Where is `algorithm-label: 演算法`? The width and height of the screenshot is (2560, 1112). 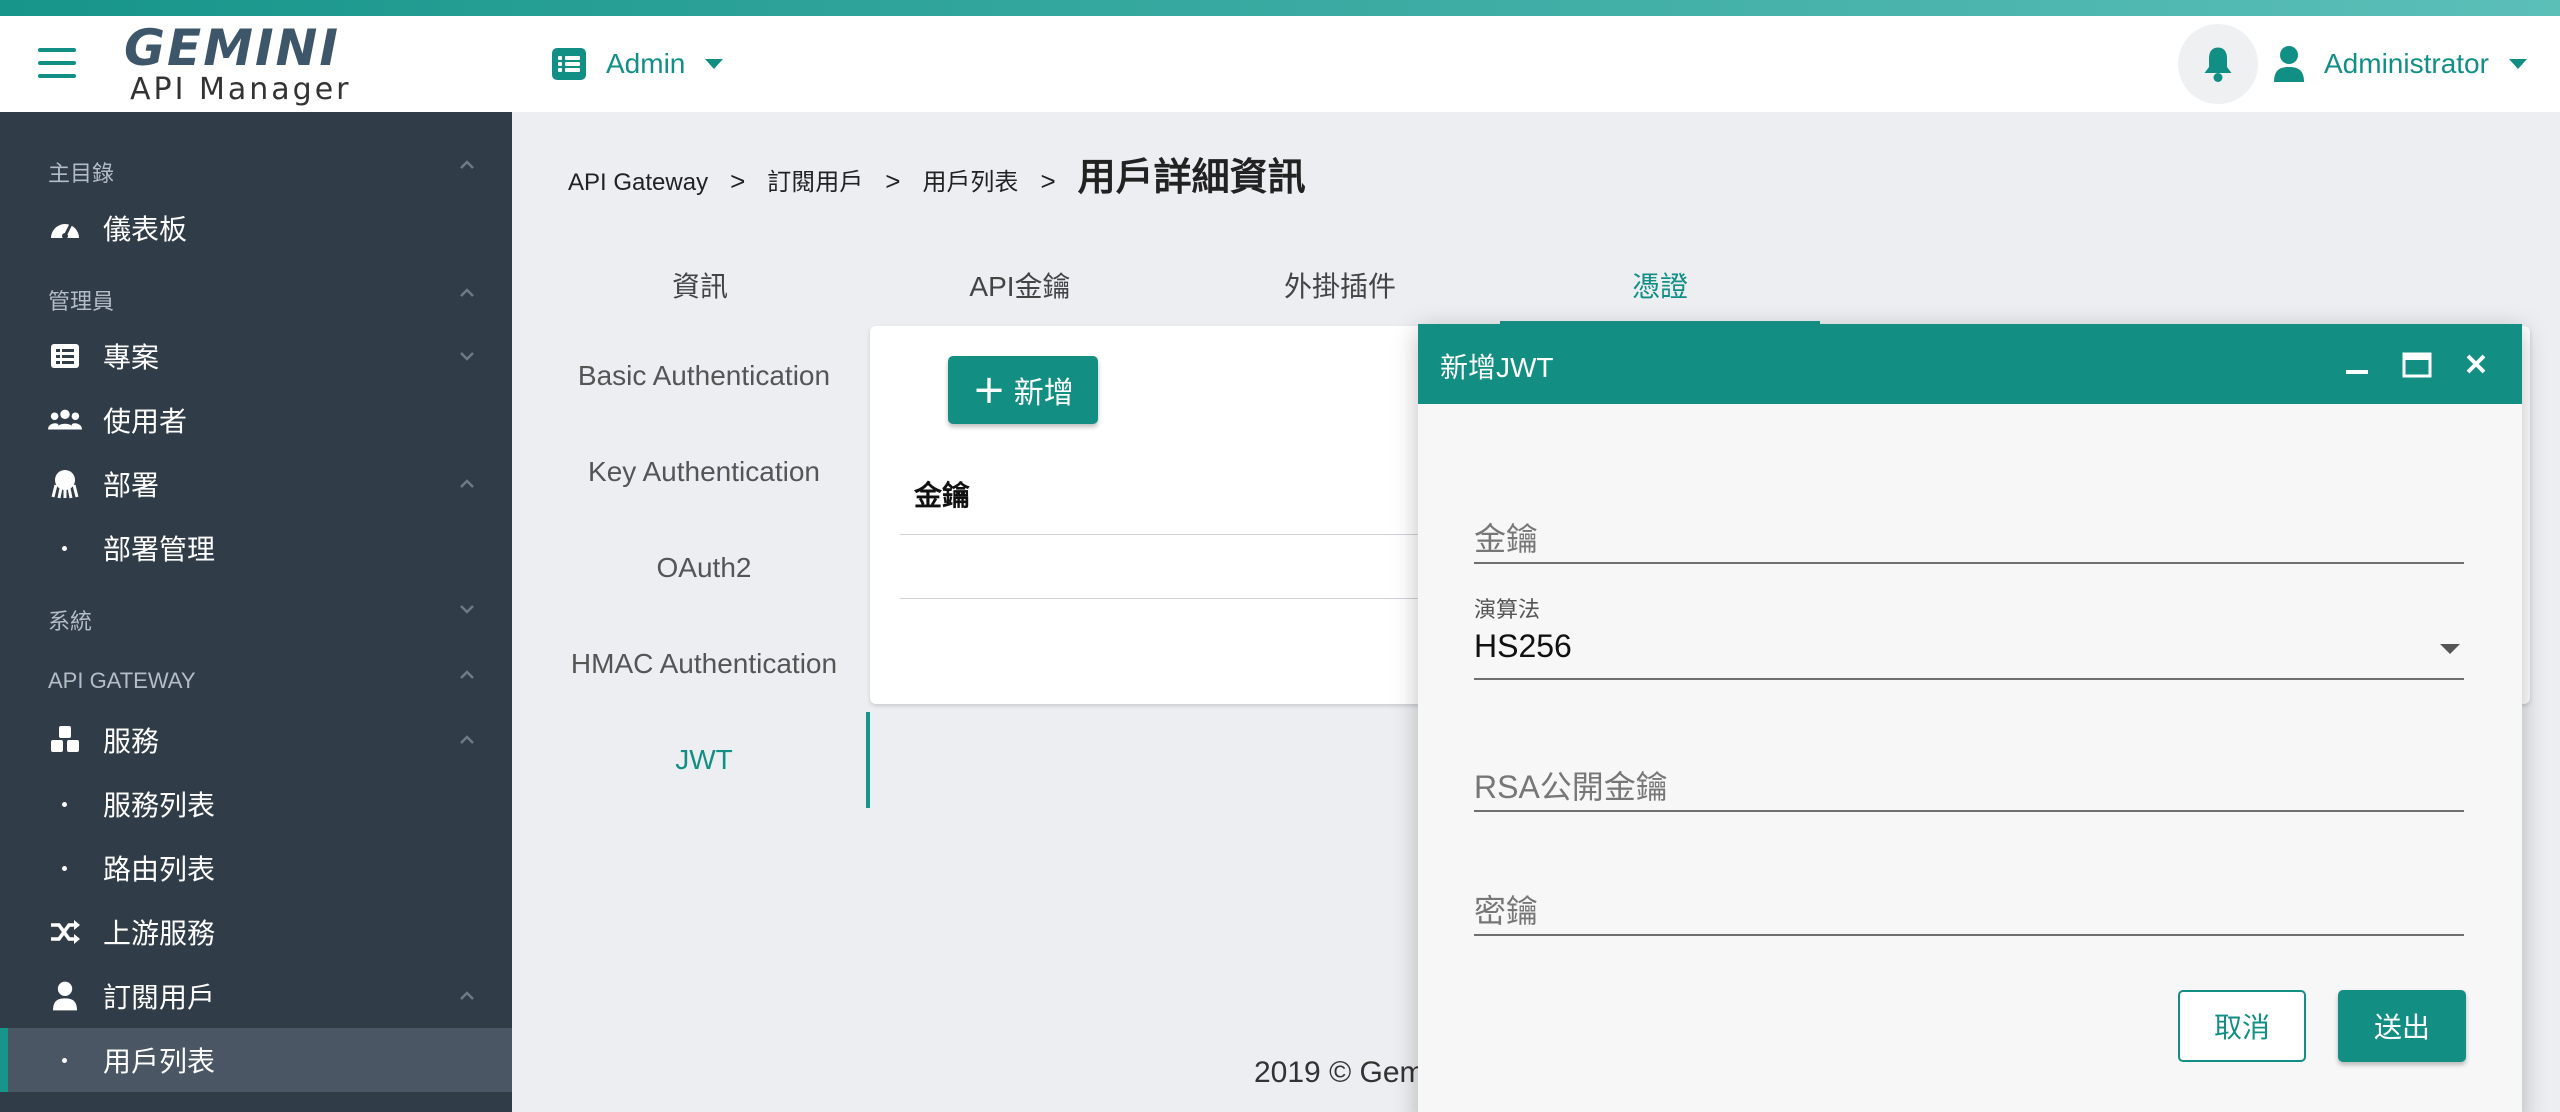 algorithm-label: 演算法 is located at coordinates (1507, 609).